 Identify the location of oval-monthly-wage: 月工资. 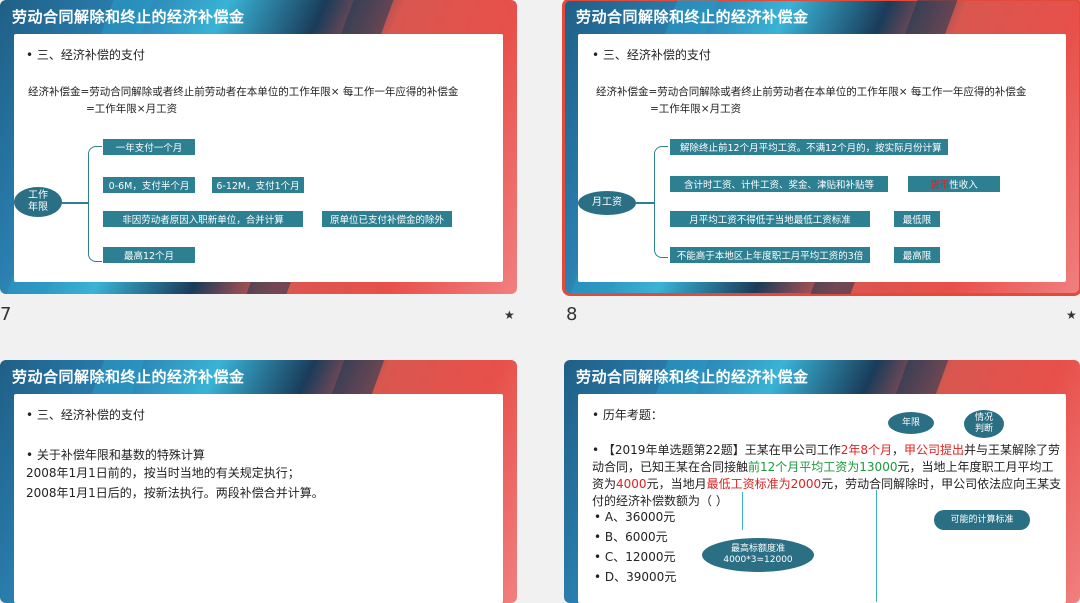
(607, 203).